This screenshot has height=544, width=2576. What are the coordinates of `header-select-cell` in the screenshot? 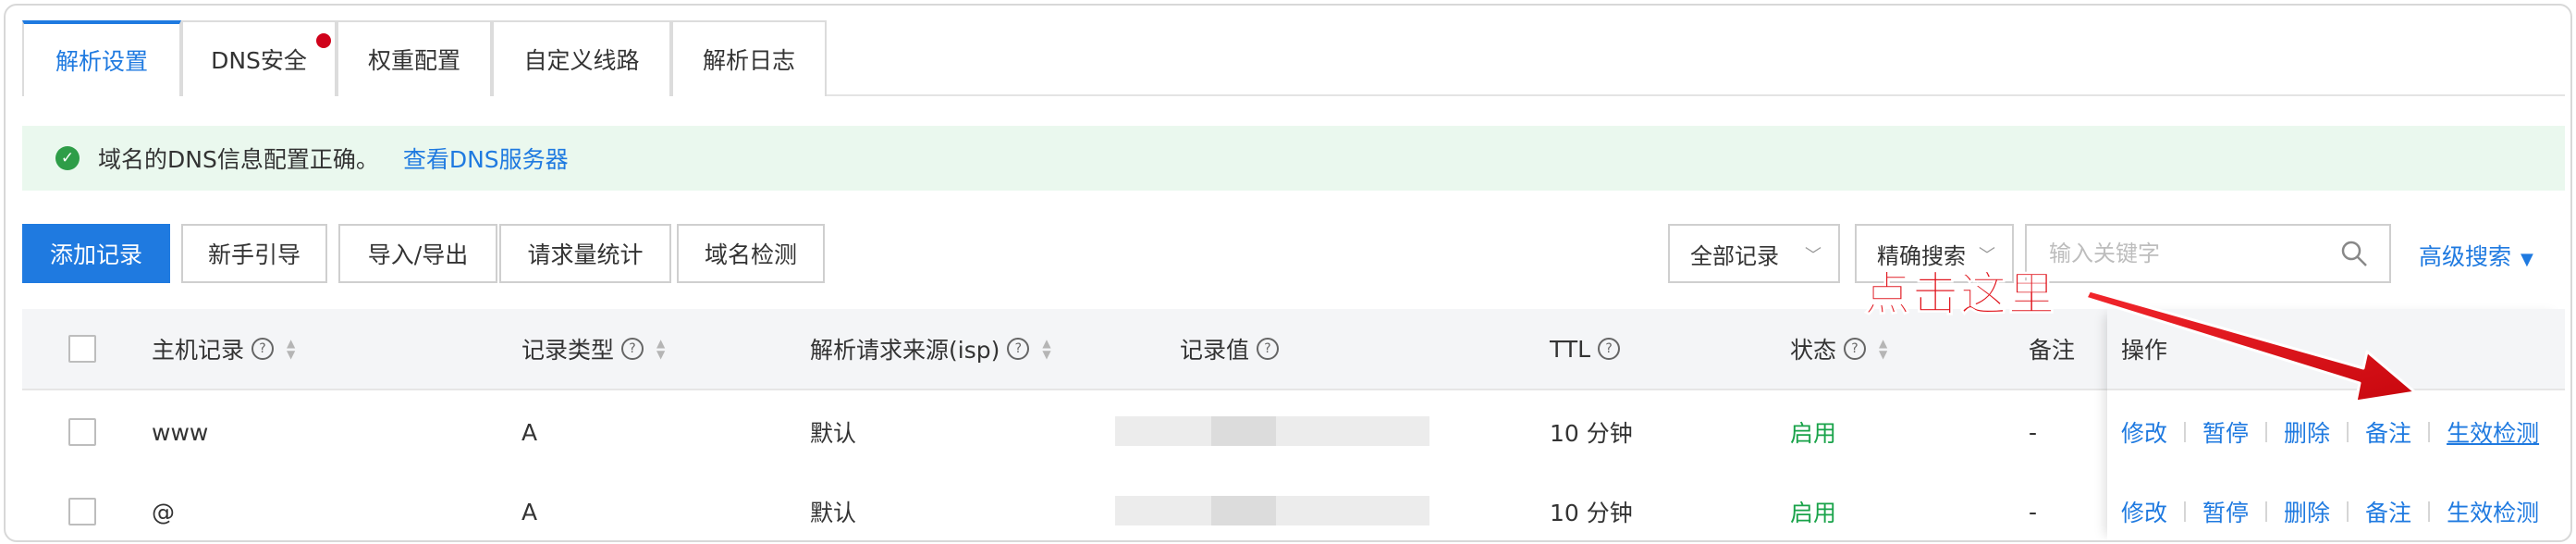 It's located at (82, 349).